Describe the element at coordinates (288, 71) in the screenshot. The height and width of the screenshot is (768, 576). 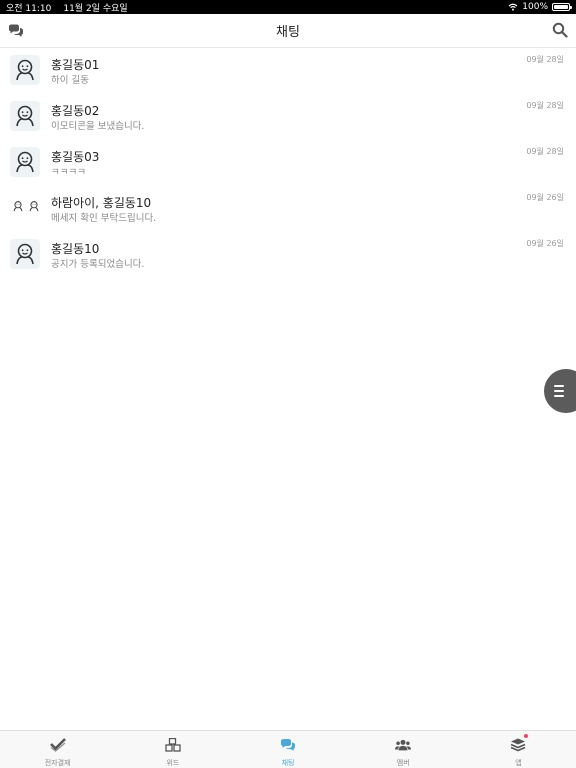
I see `chat-list-item: 홍길동01 하이 길동 09월 28일` at that location.